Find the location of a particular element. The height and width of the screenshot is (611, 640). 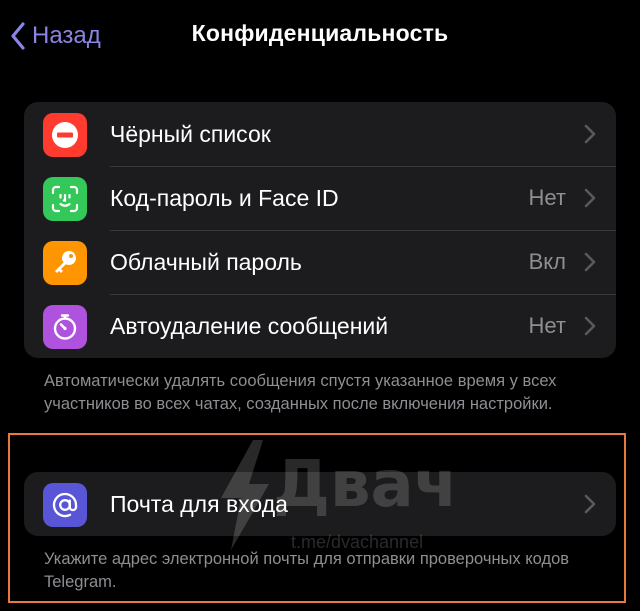

page-title: Конфиденциальность is located at coordinates (320, 33).